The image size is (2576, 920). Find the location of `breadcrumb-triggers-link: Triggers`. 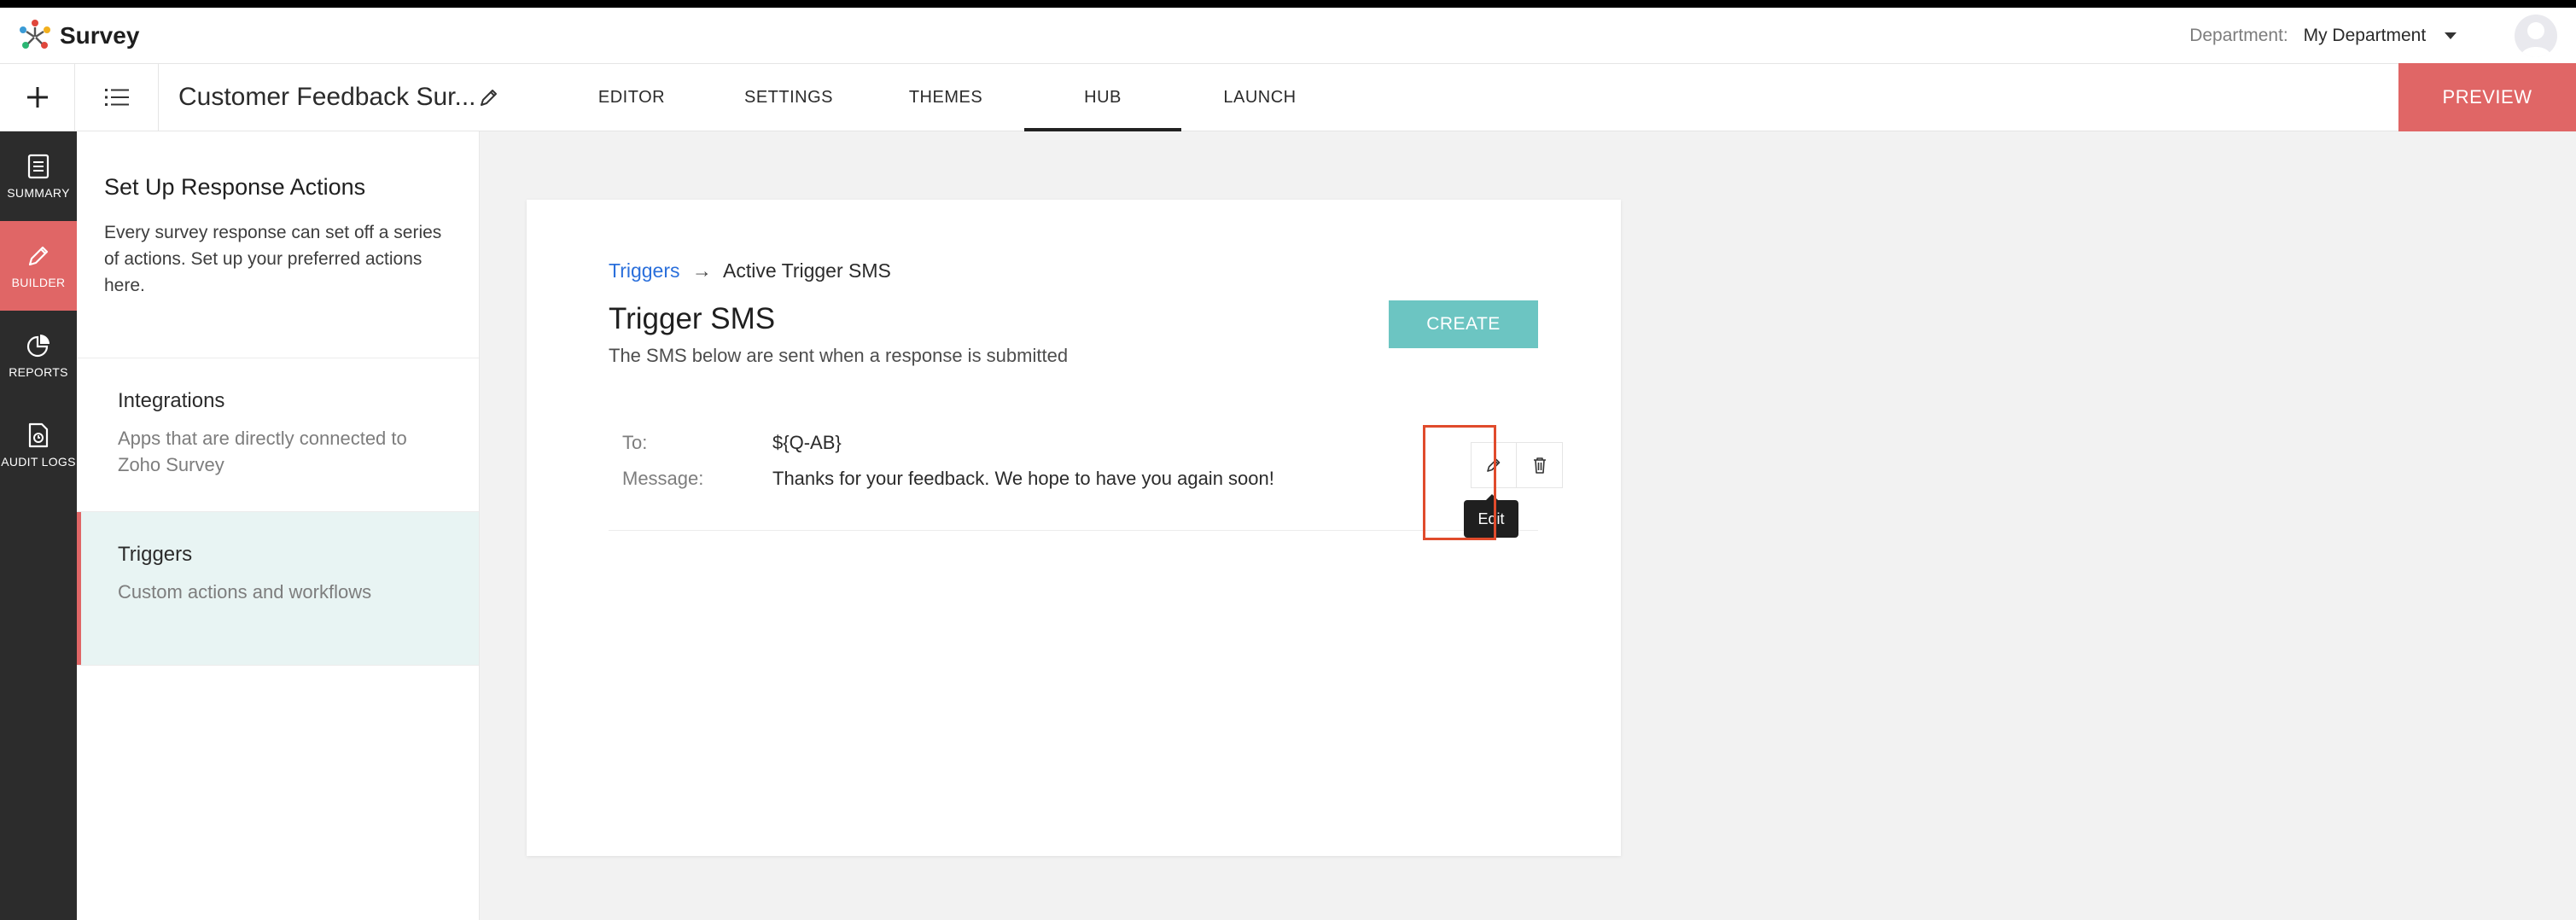

breadcrumb-triggers-link: Triggers is located at coordinates (644, 270).